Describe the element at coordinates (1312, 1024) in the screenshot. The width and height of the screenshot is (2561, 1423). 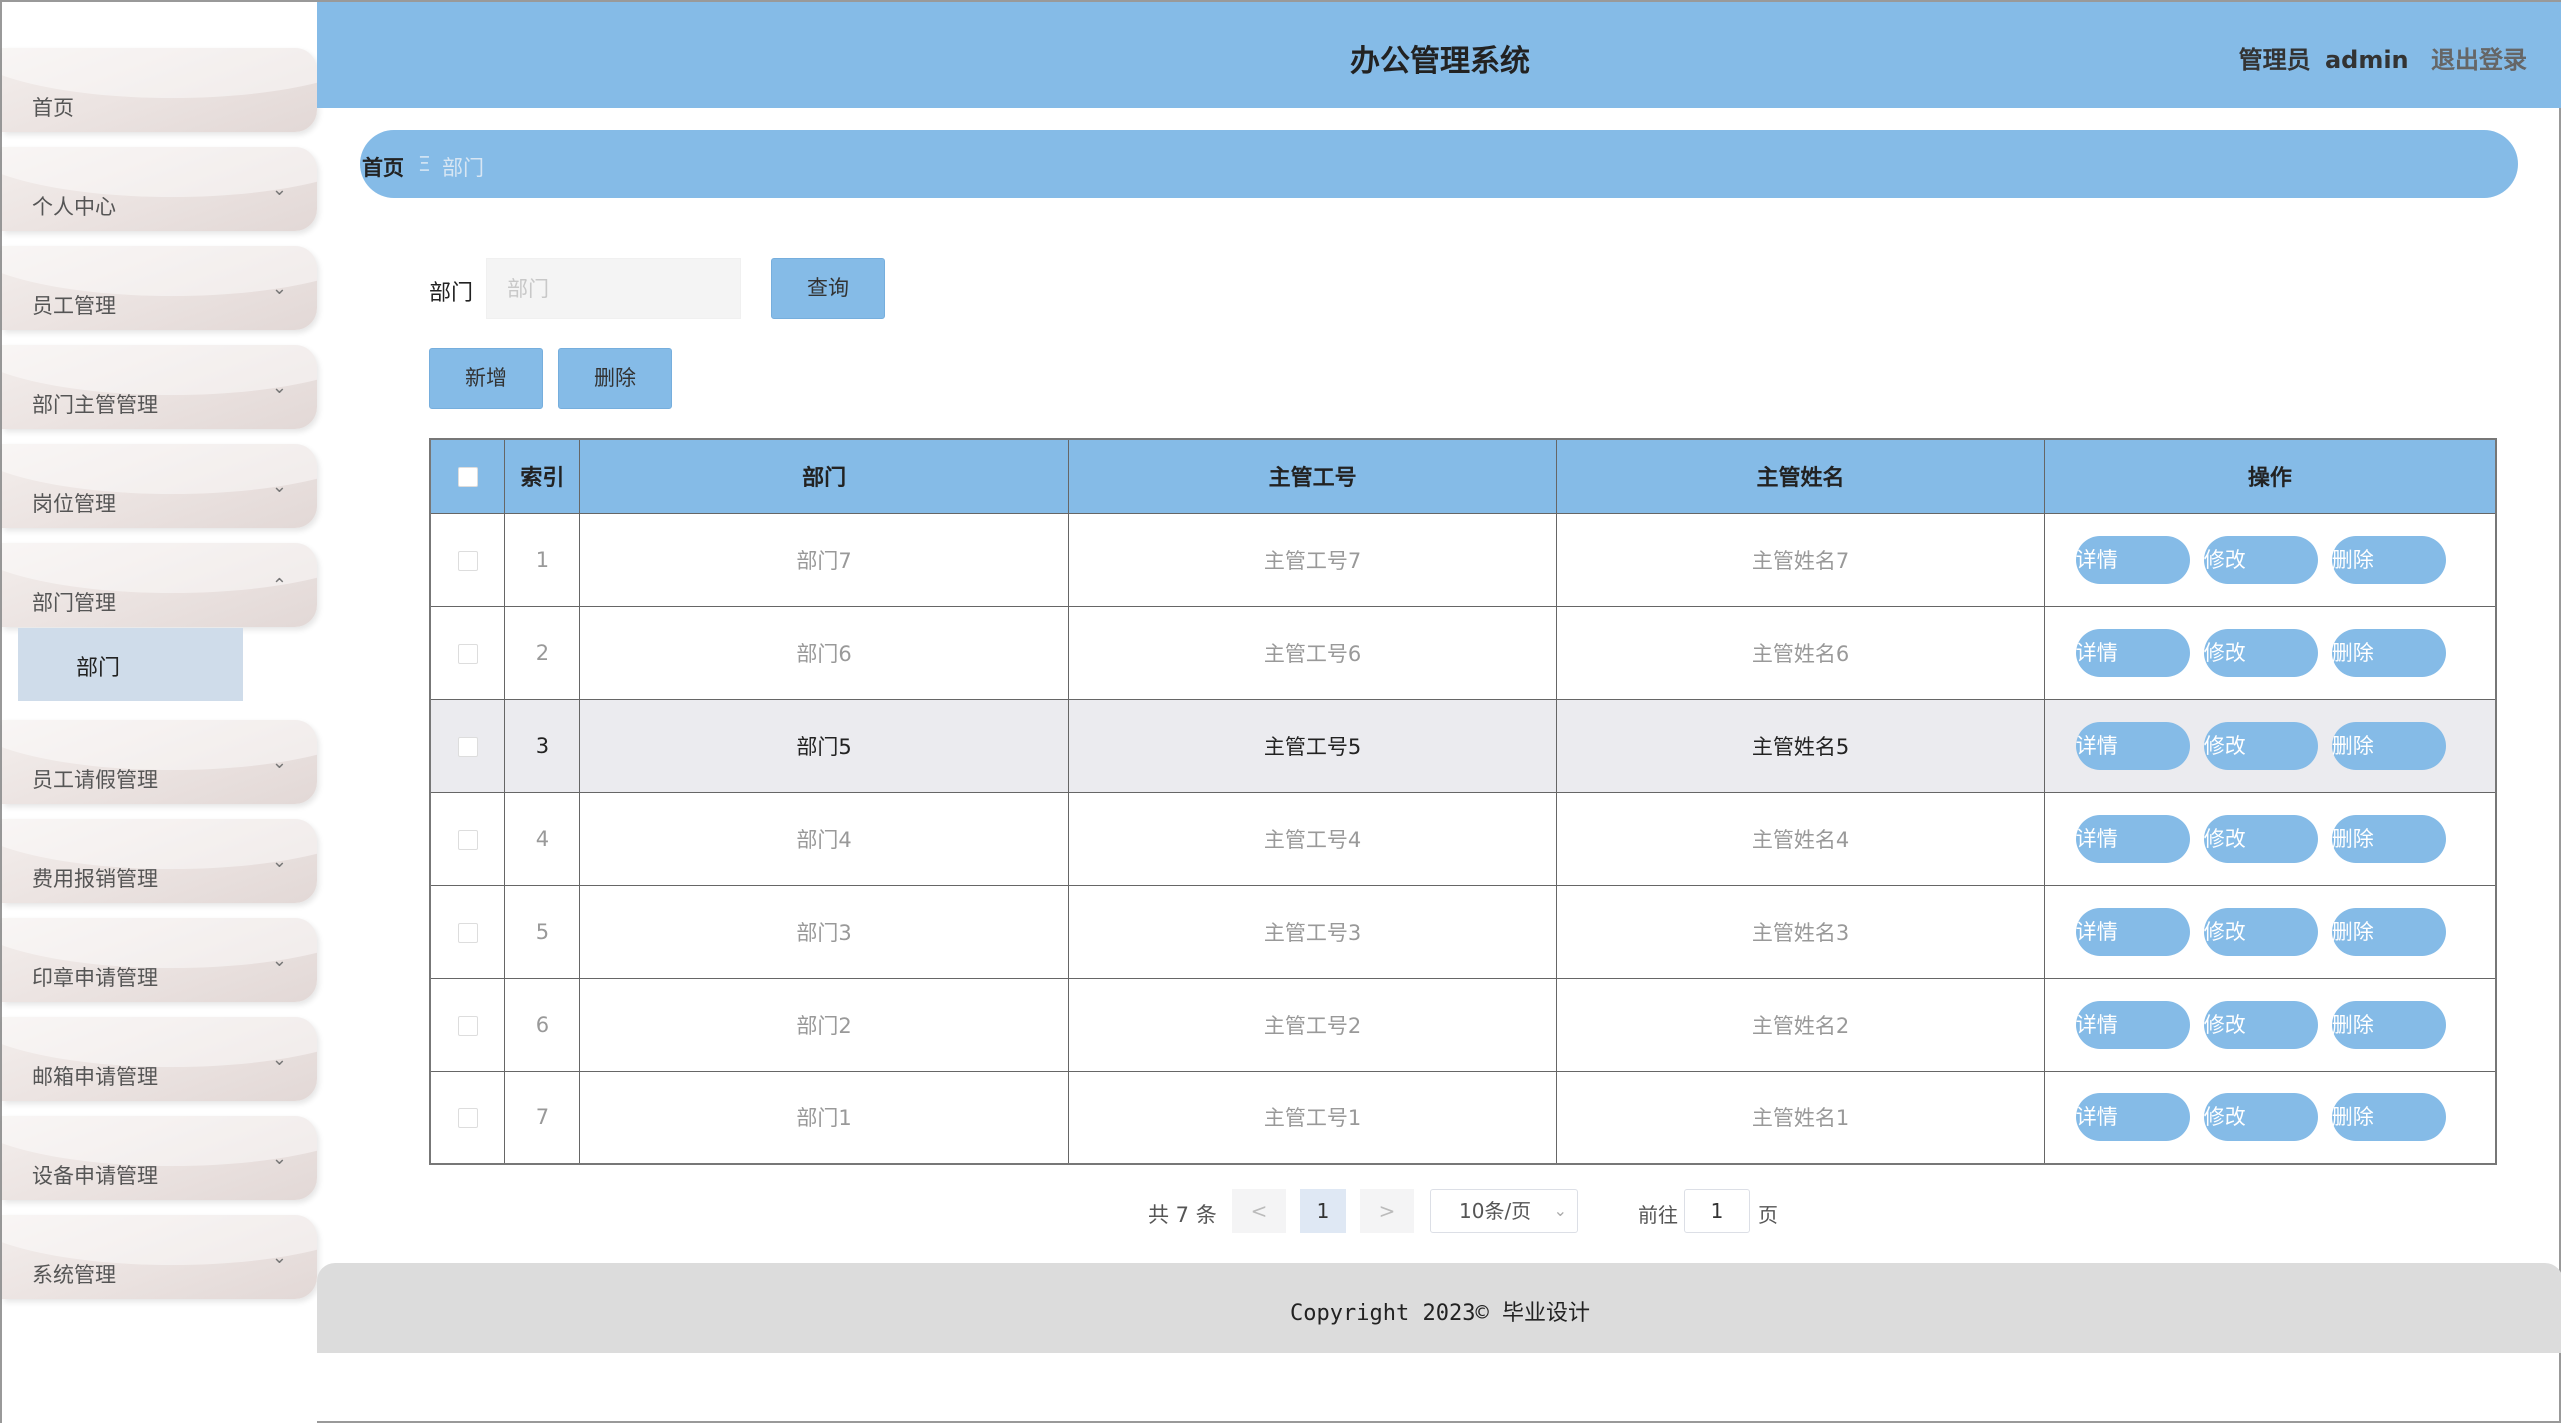
I see `cell-manager-no: 主管工号2` at that location.